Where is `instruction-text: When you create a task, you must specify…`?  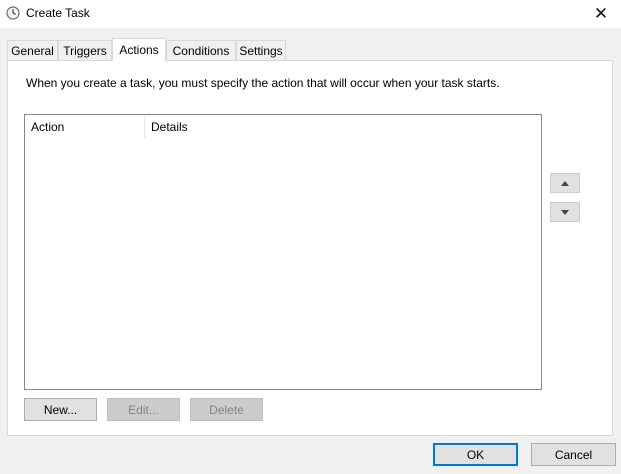 instruction-text: When you create a task, you must specify… is located at coordinates (263, 83).